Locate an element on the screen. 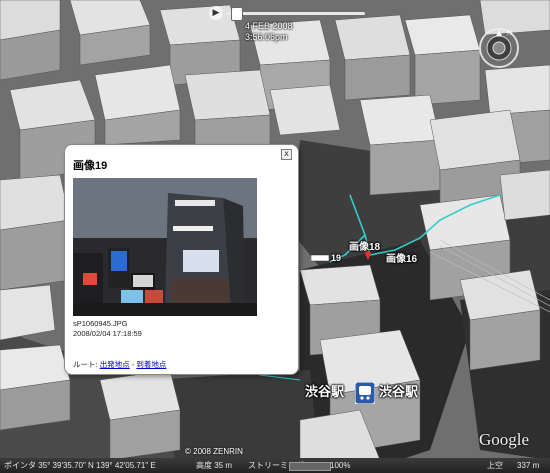 This screenshot has width=550, height=473. copyright-text: © 2008 ZENRIN is located at coordinates (214, 451).